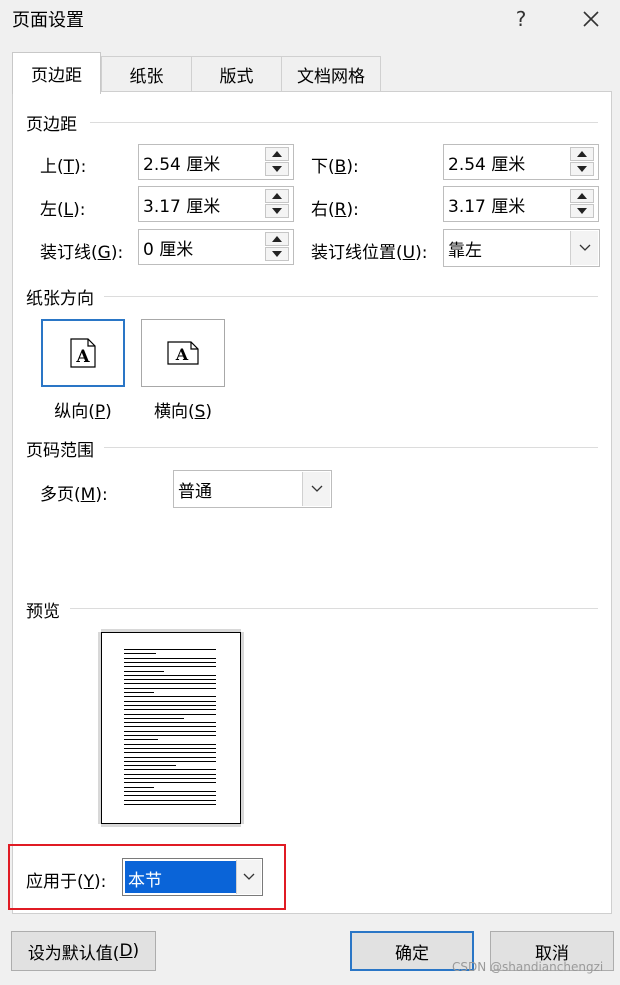 This screenshot has height=985, width=620. Describe the element at coordinates (521, 248) in the screenshot. I see `gutter-position-select: 靠左` at that location.